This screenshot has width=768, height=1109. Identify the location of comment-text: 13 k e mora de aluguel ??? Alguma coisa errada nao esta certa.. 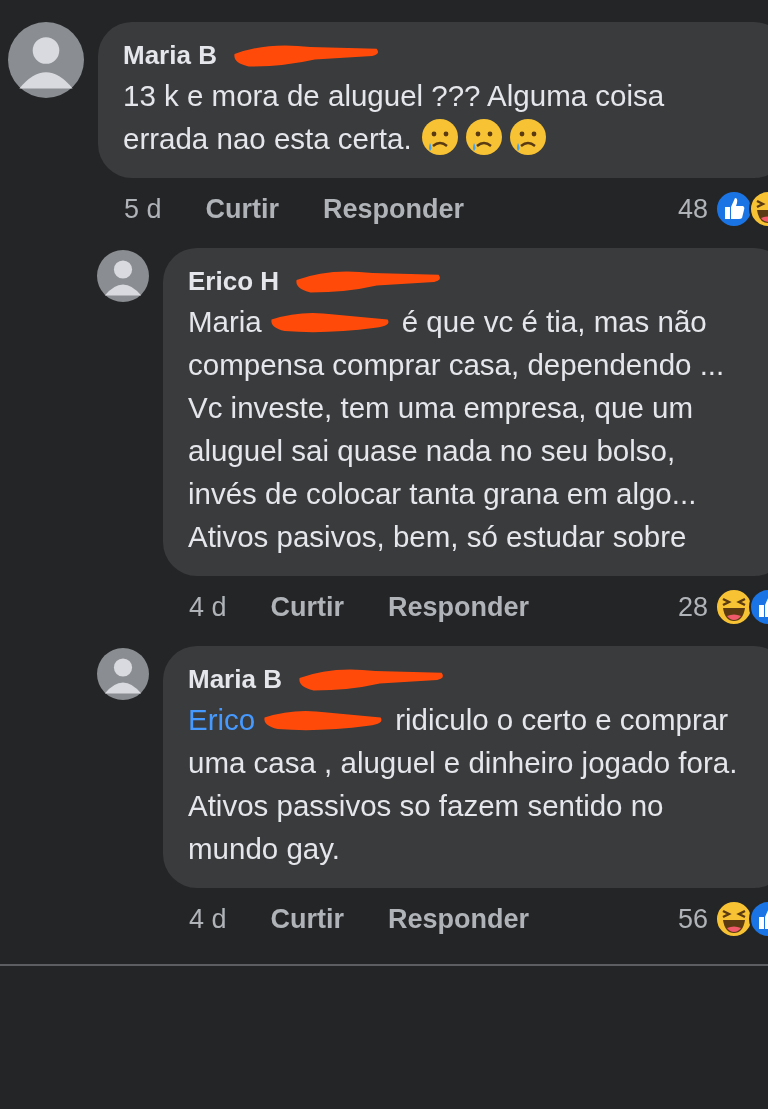
(394, 118).